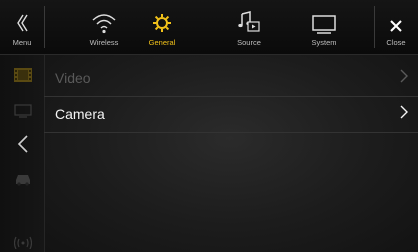 This screenshot has height=252, width=418. Describe the element at coordinates (23, 111) in the screenshot. I see `screen-icon` at that location.